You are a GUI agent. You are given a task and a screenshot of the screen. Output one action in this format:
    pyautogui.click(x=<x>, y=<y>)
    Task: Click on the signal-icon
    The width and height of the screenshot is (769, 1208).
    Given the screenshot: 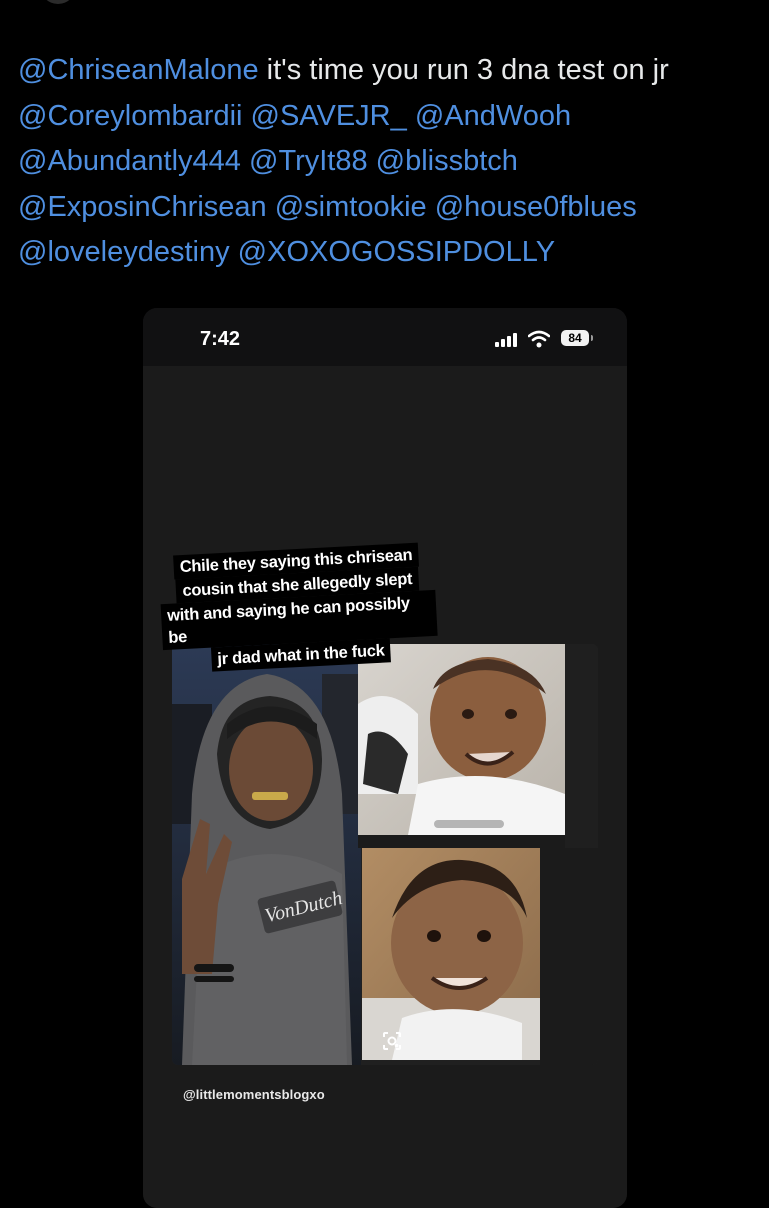 What is the action you would take?
    pyautogui.click(x=506, y=340)
    